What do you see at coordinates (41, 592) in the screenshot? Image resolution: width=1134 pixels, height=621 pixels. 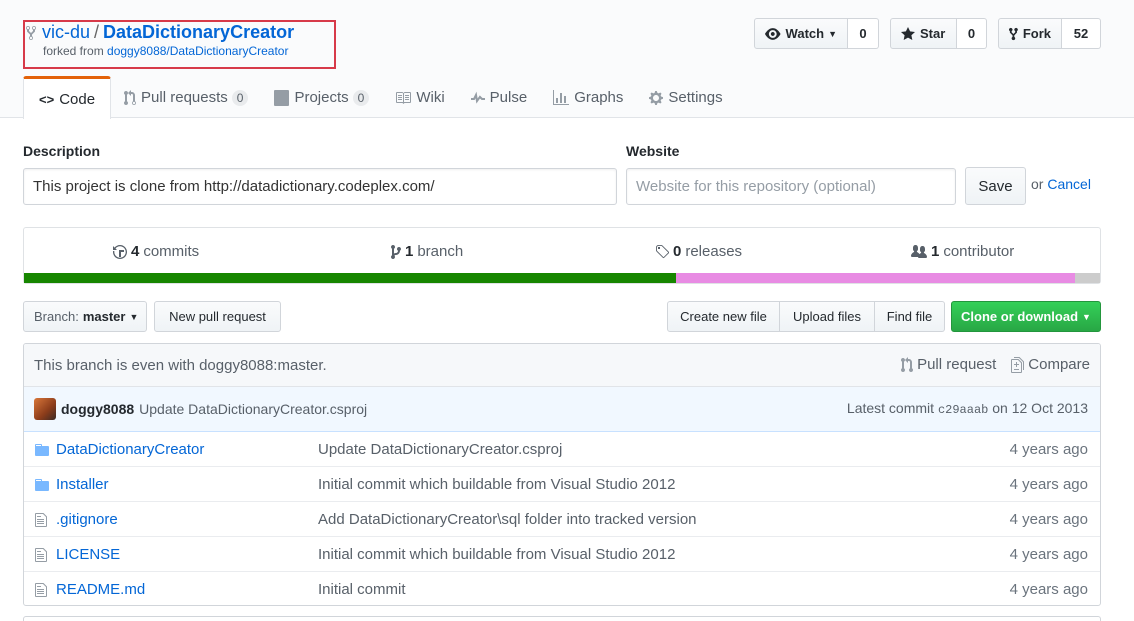 I see `file-text-icon` at bounding box center [41, 592].